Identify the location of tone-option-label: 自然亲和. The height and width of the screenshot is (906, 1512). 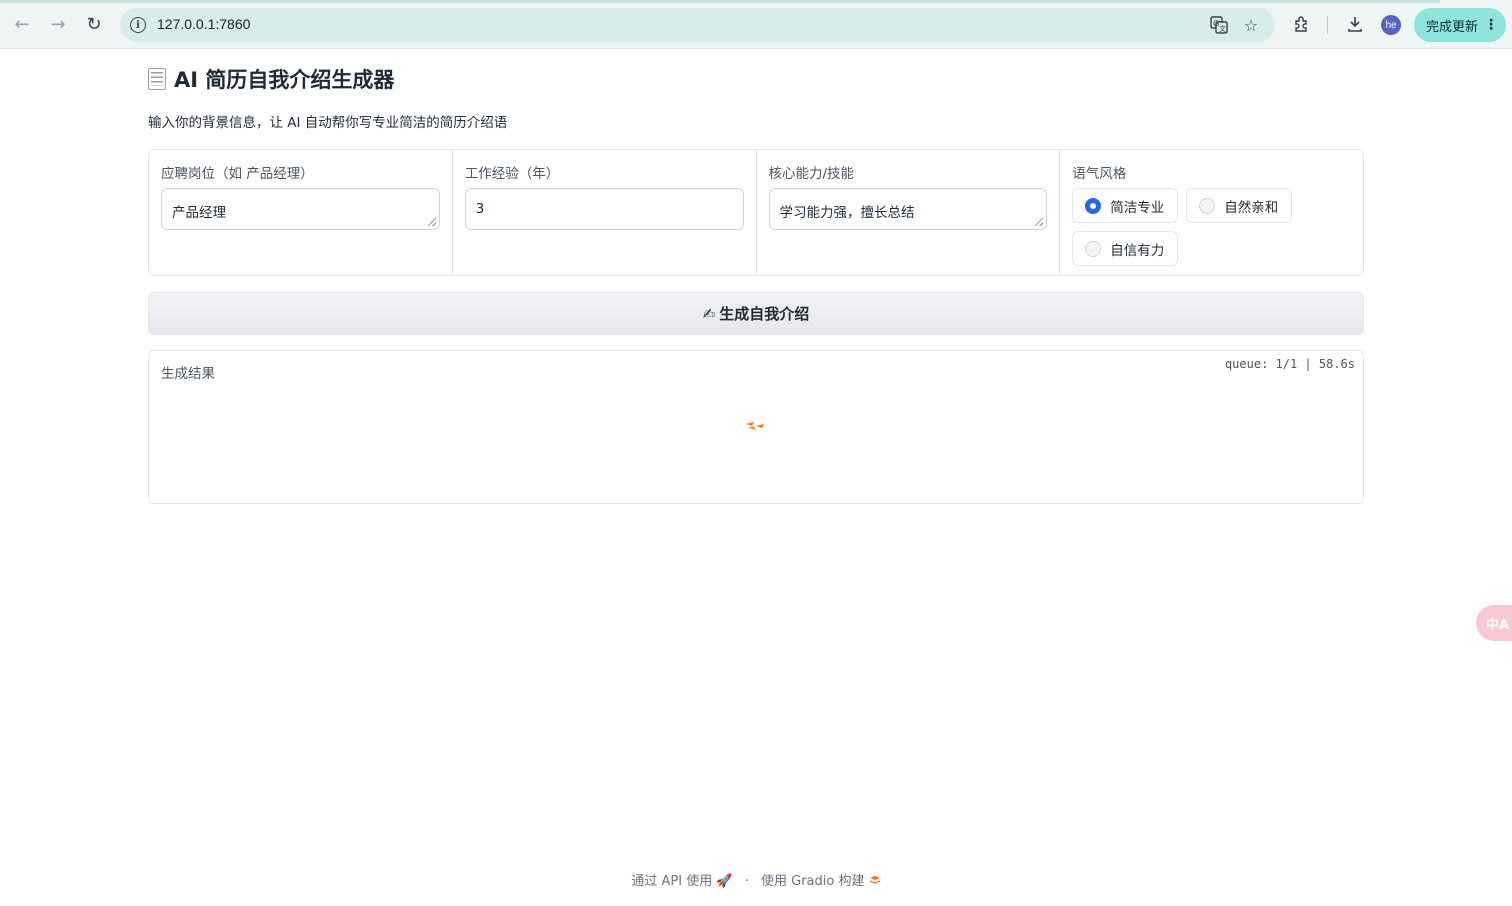
(1251, 207).